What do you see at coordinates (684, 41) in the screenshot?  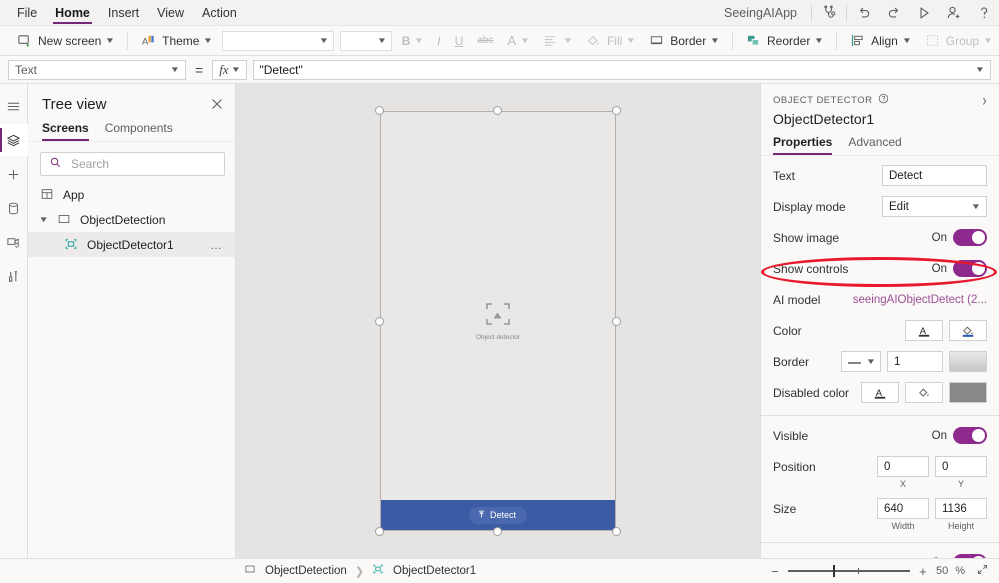 I see `border-button: Border ▼` at bounding box center [684, 41].